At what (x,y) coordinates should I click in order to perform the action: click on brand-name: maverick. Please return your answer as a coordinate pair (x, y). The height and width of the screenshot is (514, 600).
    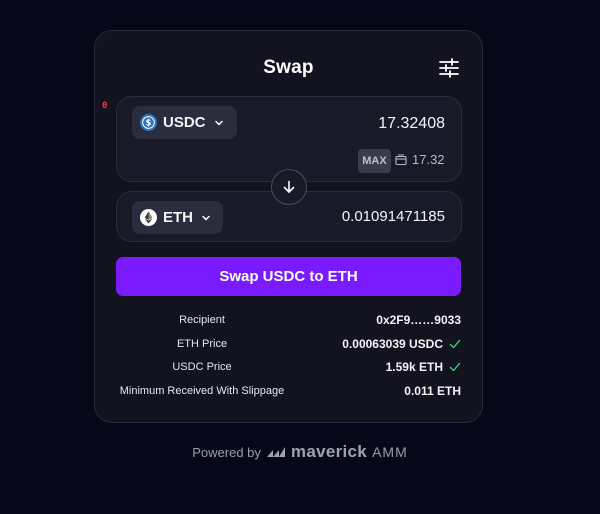
    Looking at the image, I should click on (329, 451).